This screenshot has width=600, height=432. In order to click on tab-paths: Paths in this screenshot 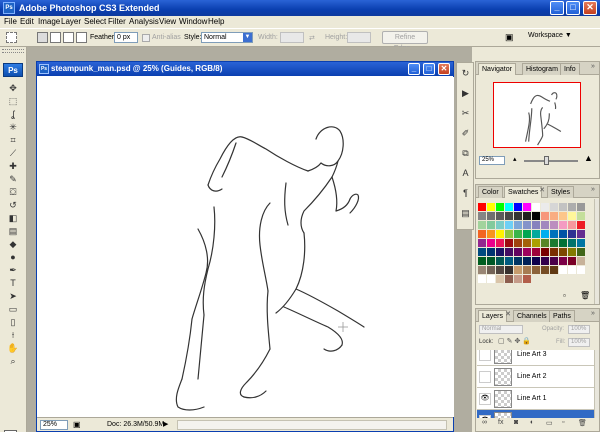, I will do `click(562, 316)`.